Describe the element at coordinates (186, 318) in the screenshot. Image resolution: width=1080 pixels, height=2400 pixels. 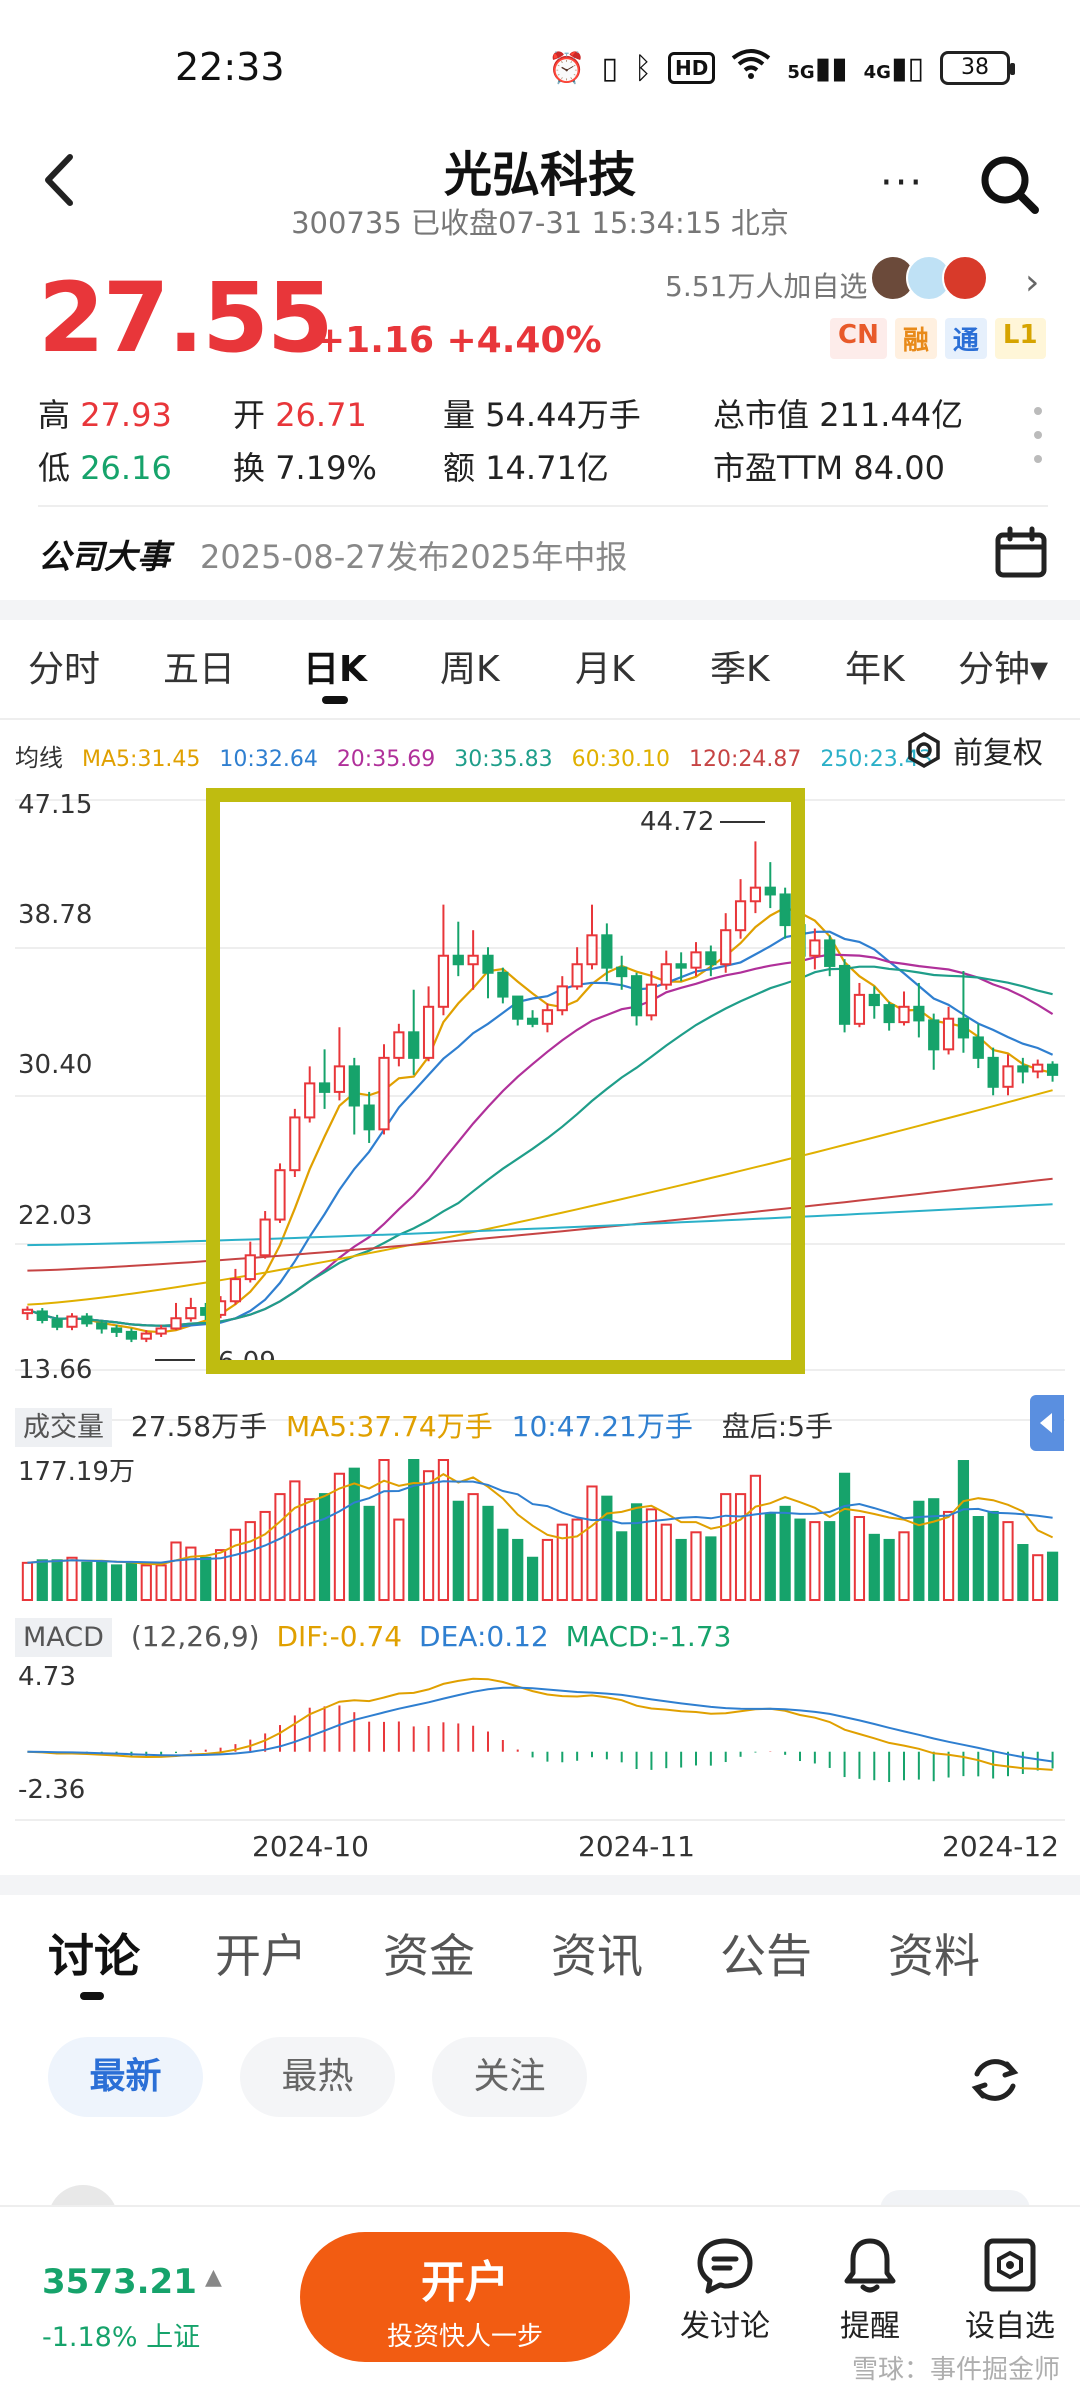
I see `current-price: 27.55` at that location.